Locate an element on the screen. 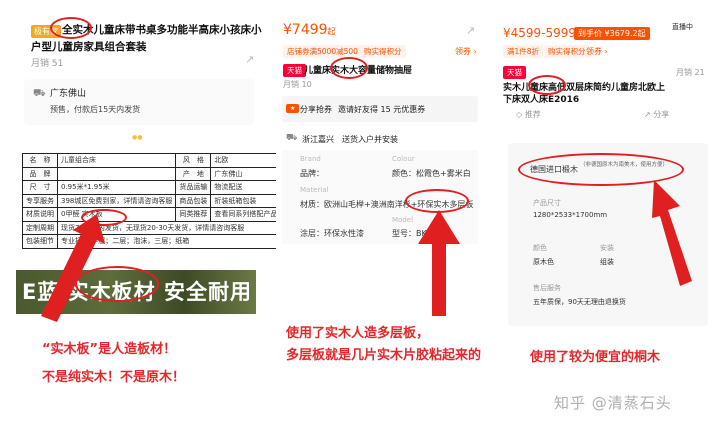  share-gift-icon: ★ is located at coordinates (293, 108).